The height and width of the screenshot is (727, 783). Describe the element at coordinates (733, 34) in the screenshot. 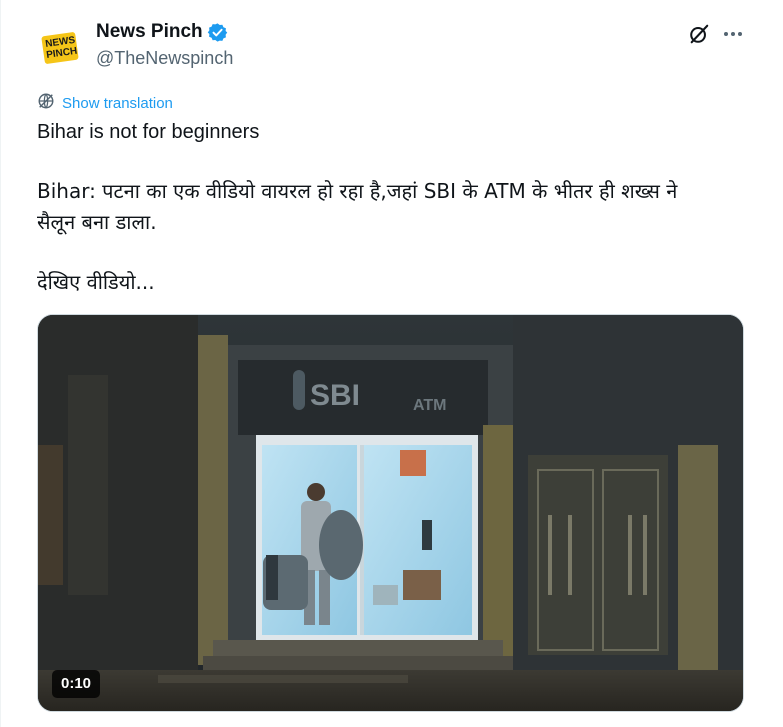

I see `more-dots-icon` at that location.